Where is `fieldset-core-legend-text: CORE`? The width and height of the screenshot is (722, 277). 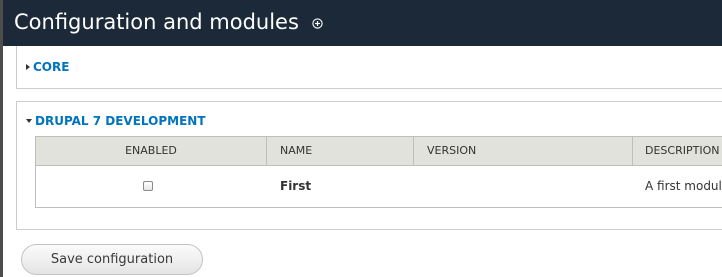
fieldset-core-legend-text: CORE is located at coordinates (51, 67).